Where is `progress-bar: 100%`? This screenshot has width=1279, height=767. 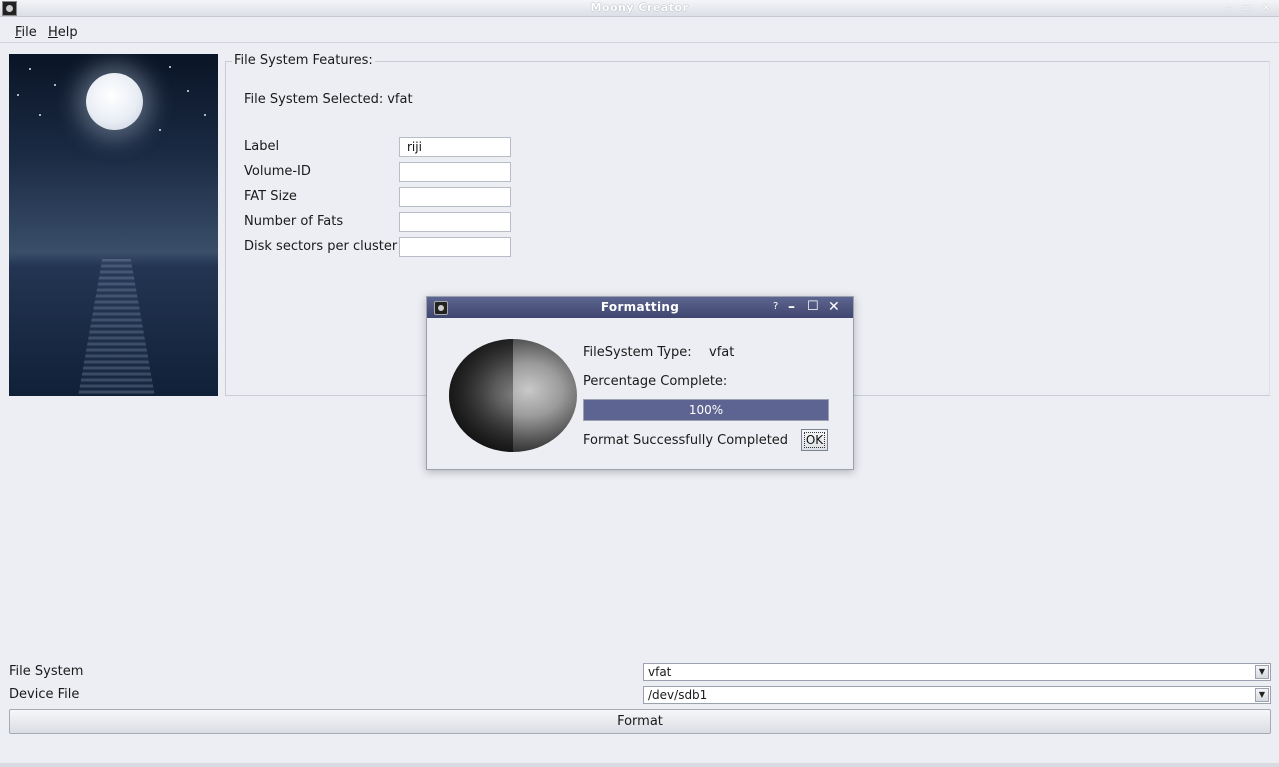 progress-bar: 100% is located at coordinates (706, 410).